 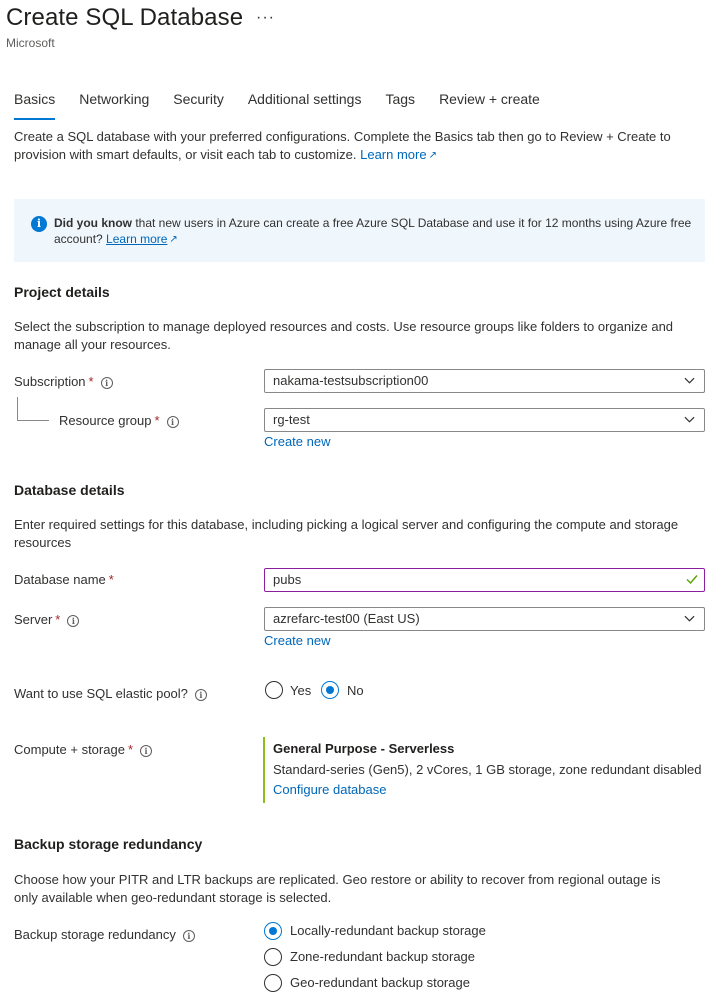 I want to click on backup-zone-redundant-label: Zone-redundant backup storage, so click(x=382, y=956).